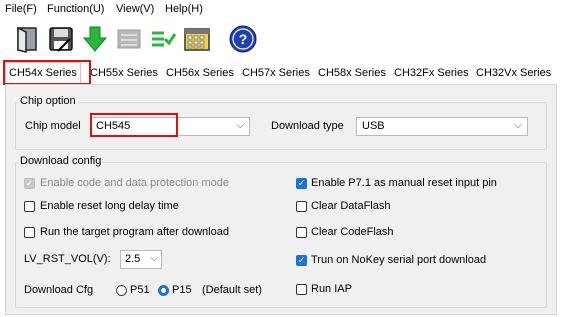  I want to click on help-icon: ?, so click(243, 39).